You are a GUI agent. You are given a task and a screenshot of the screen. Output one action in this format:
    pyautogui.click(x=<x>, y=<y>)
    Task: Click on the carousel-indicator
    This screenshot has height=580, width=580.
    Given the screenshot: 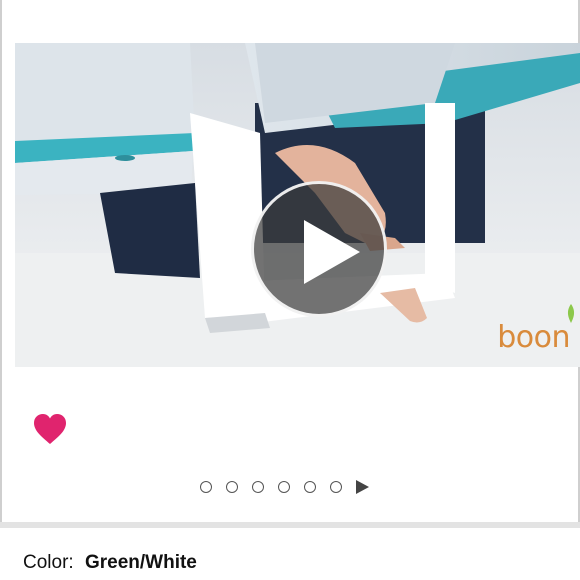 What is the action you would take?
    pyautogui.click(x=284, y=487)
    